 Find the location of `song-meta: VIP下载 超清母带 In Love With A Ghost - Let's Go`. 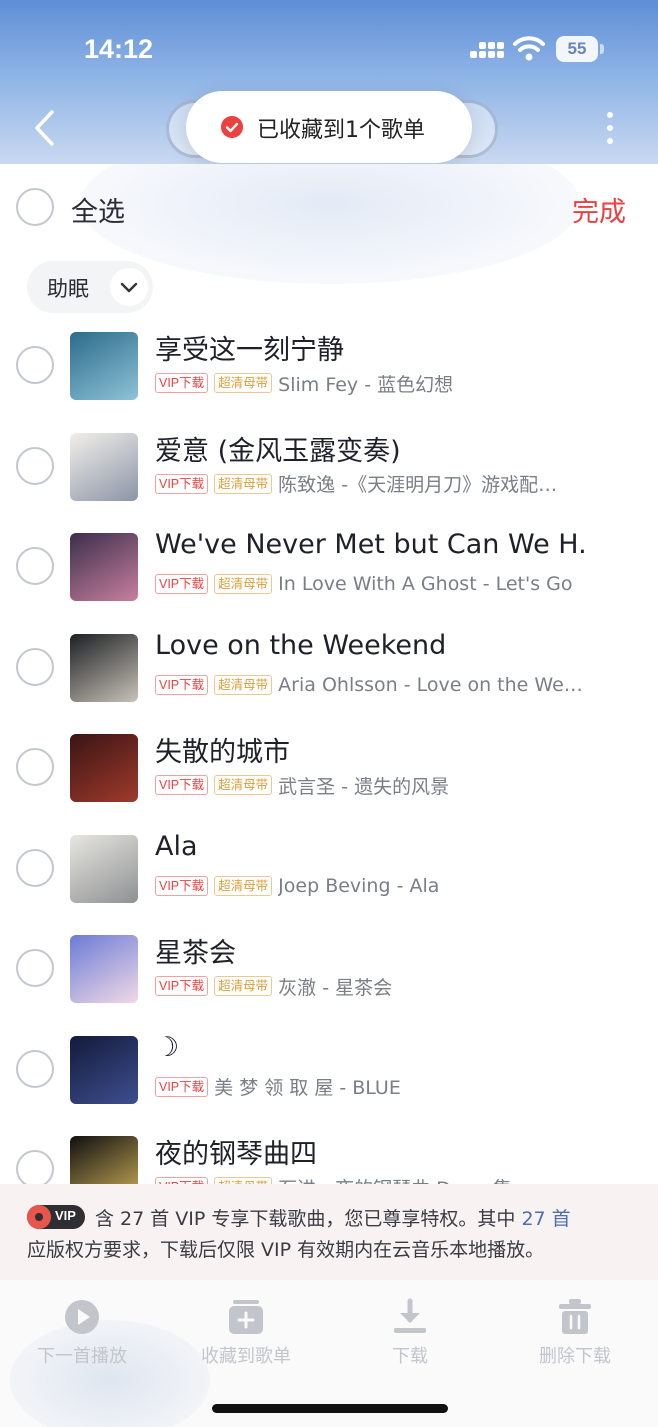

song-meta: VIP下载 超清母带 In Love With A Ghost - Let's Go is located at coordinates (364, 584).